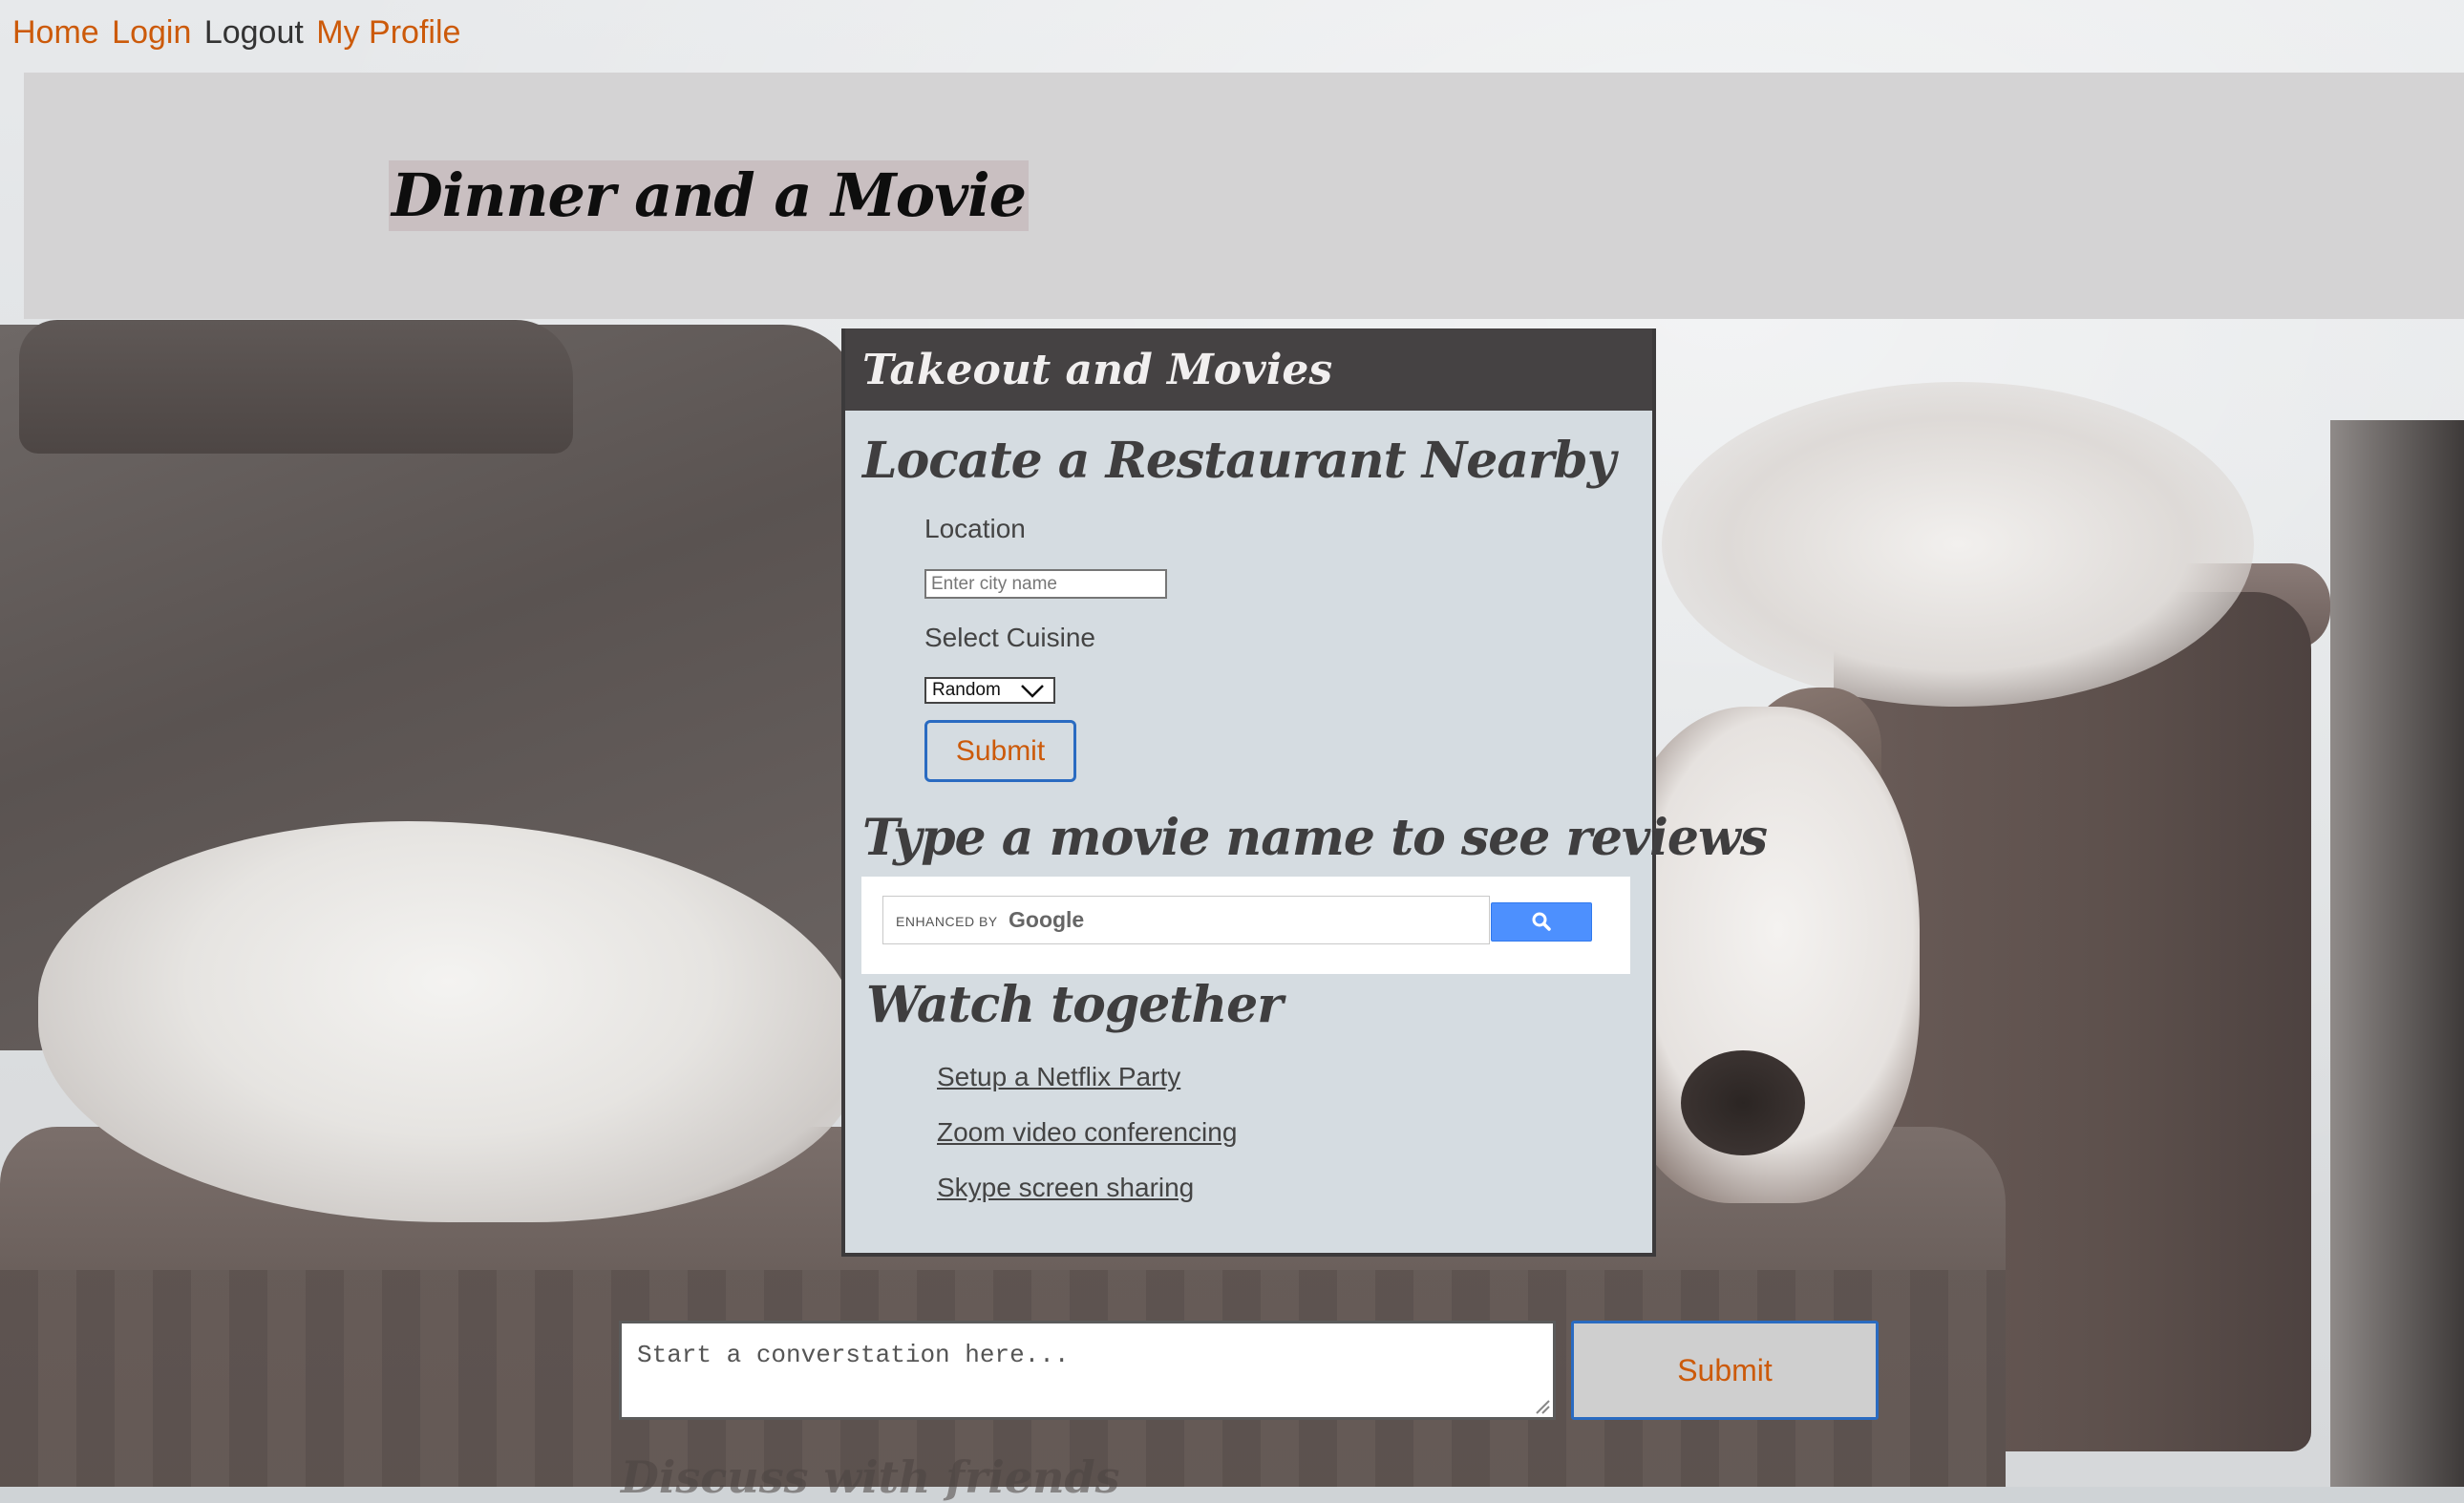 The width and height of the screenshot is (2464, 1503). What do you see at coordinates (1186, 920) in the screenshot?
I see `google-search-input: ENHANCED BY Google` at bounding box center [1186, 920].